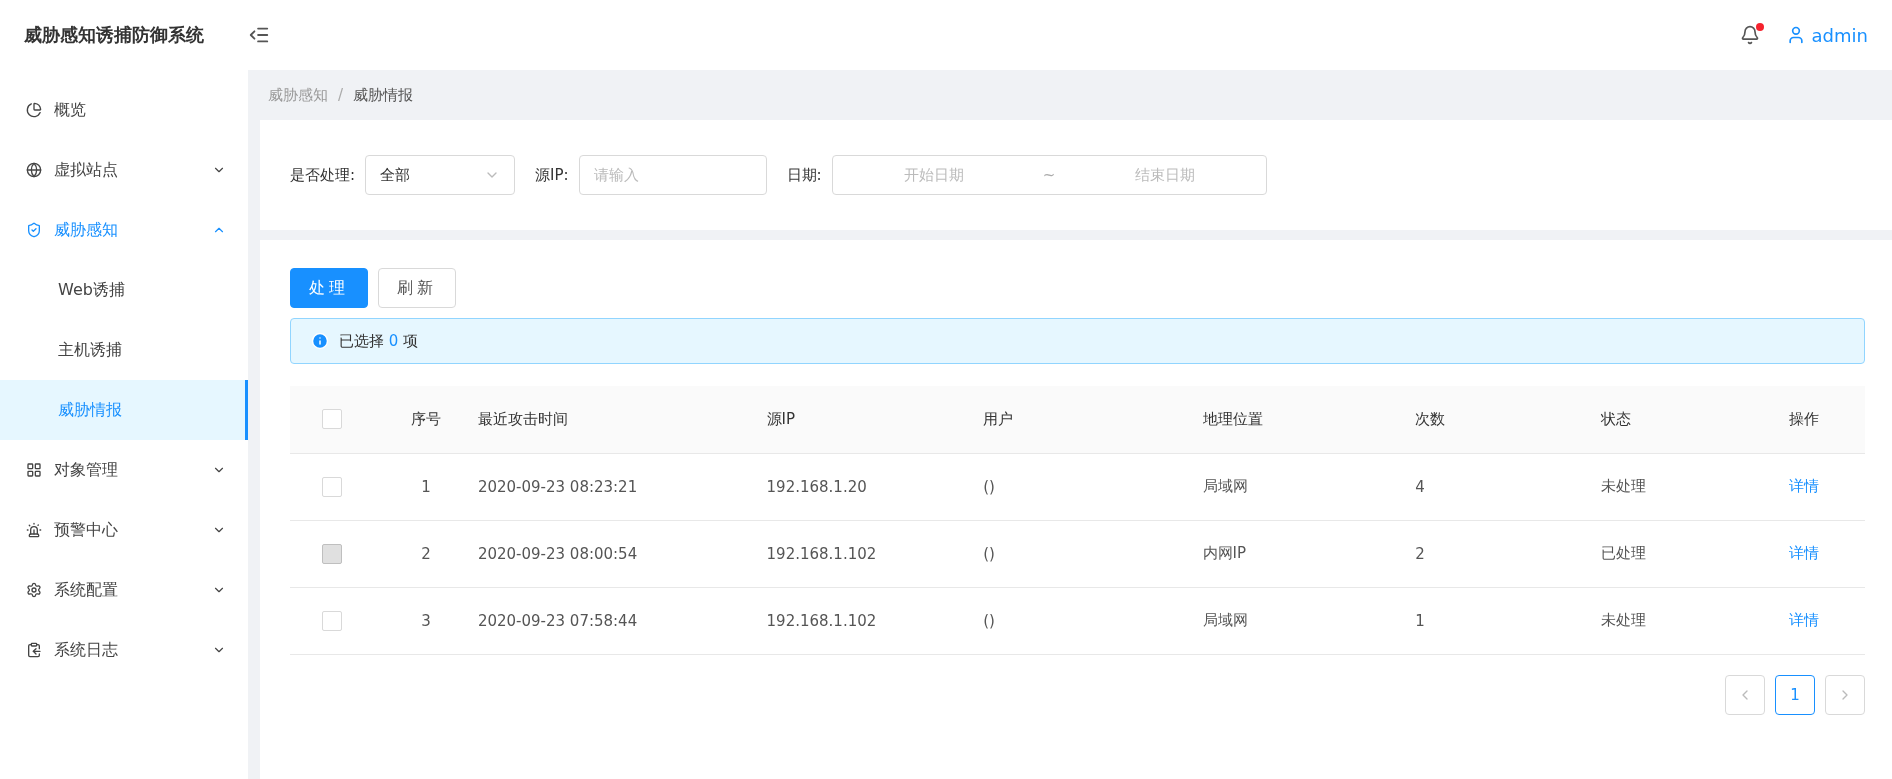  I want to click on pie-chart-icon, so click(34, 110).